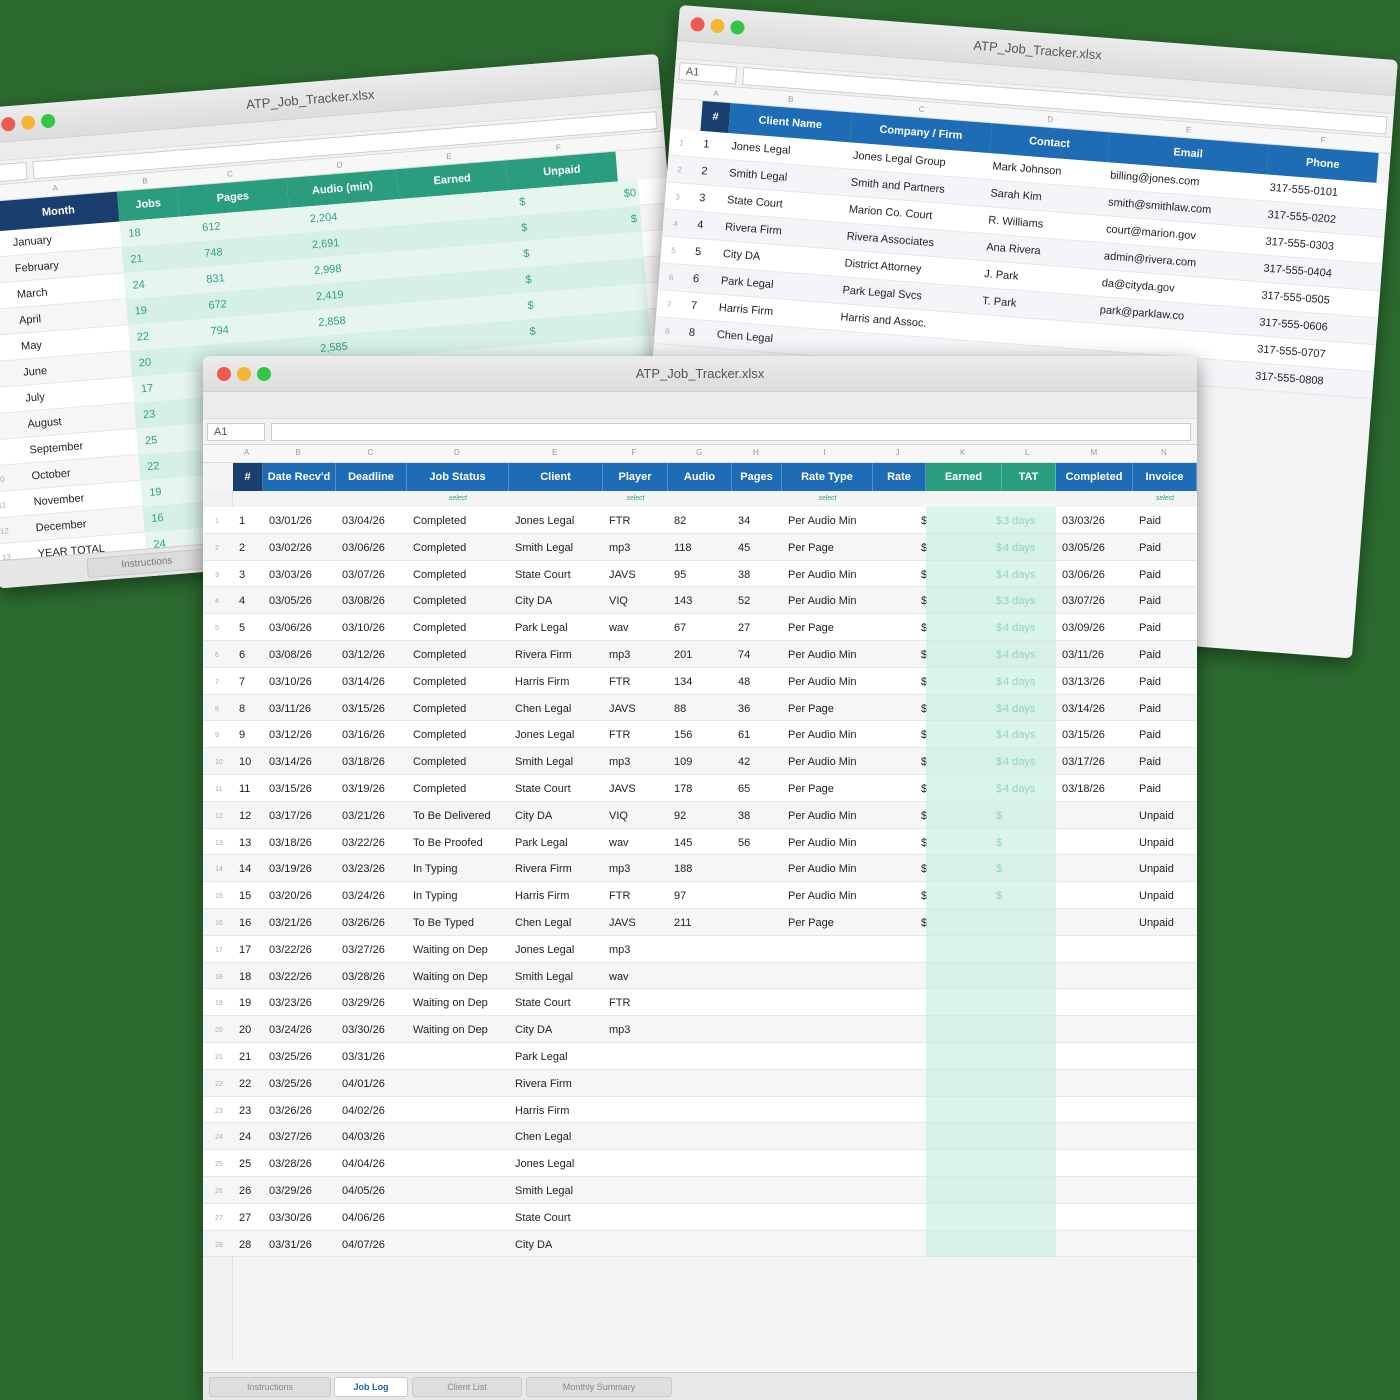  Describe the element at coordinates (757, 477) in the screenshot. I see `column-header-pages: Pages` at that location.